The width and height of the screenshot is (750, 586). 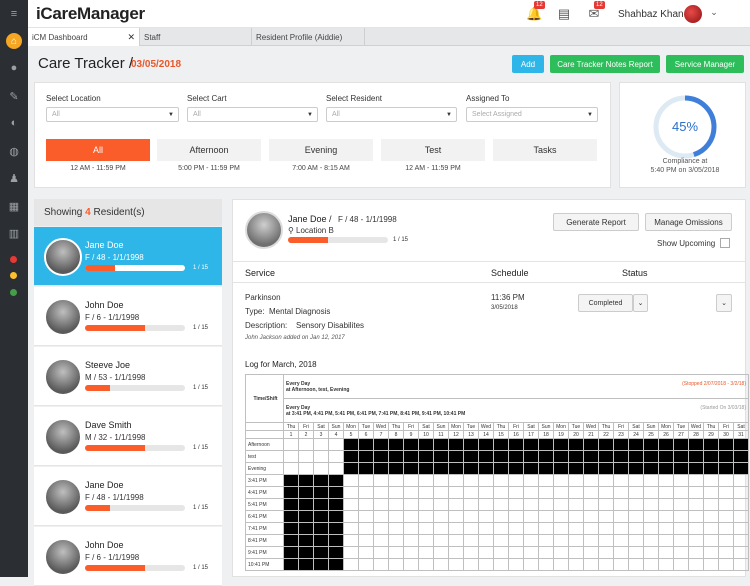 I want to click on document-icon: ▤, so click(x=564, y=14).